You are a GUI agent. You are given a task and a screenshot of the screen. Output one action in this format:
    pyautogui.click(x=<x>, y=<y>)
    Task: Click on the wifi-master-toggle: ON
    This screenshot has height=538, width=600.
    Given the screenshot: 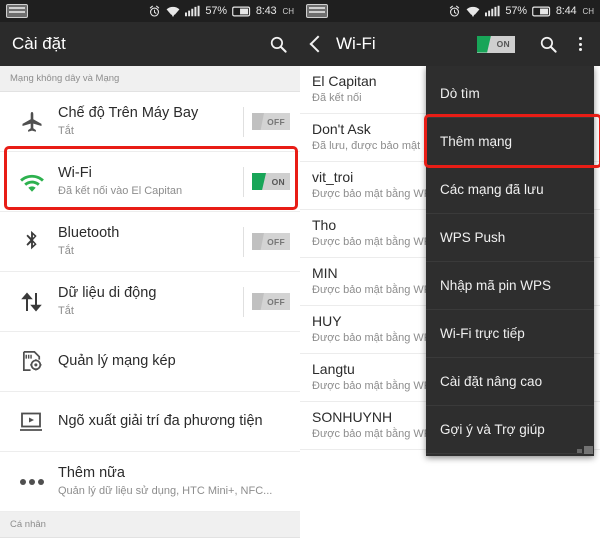 What is the action you would take?
    pyautogui.click(x=496, y=44)
    